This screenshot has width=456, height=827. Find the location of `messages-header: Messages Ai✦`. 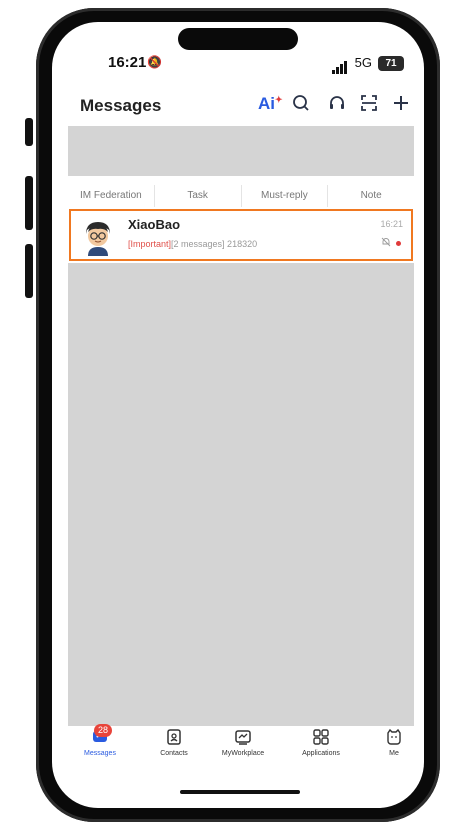

messages-header: Messages Ai✦ is located at coordinates (238, 108).